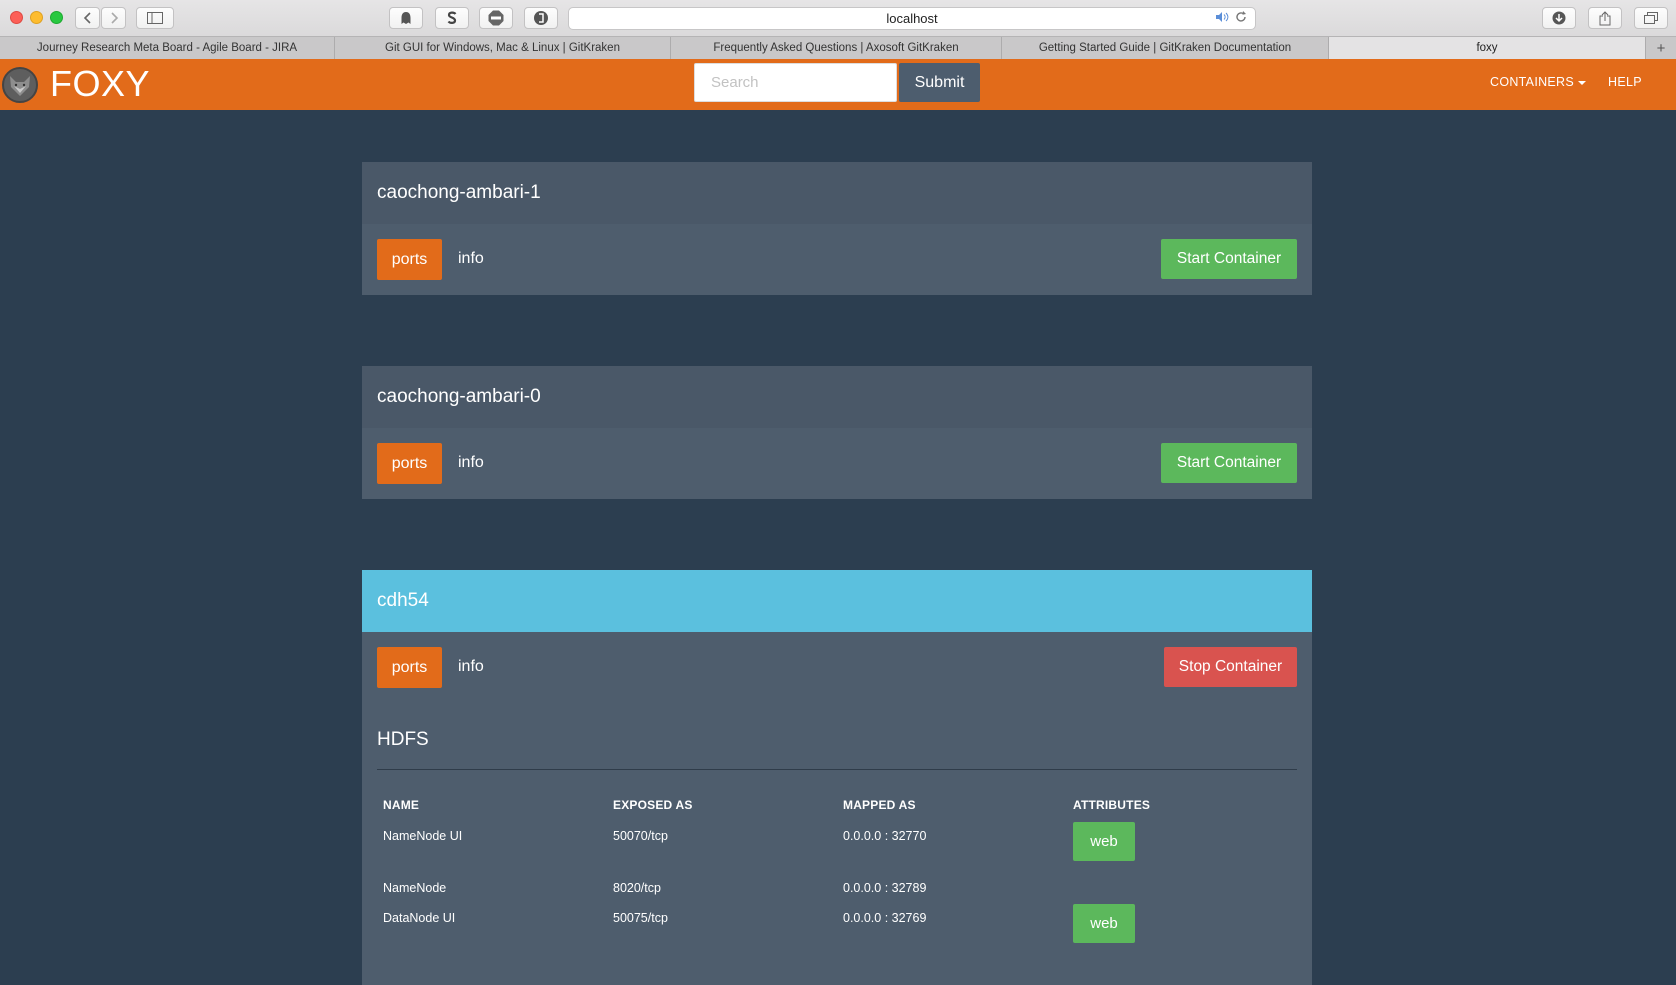  I want to click on show-tabs-button, so click(1651, 18).